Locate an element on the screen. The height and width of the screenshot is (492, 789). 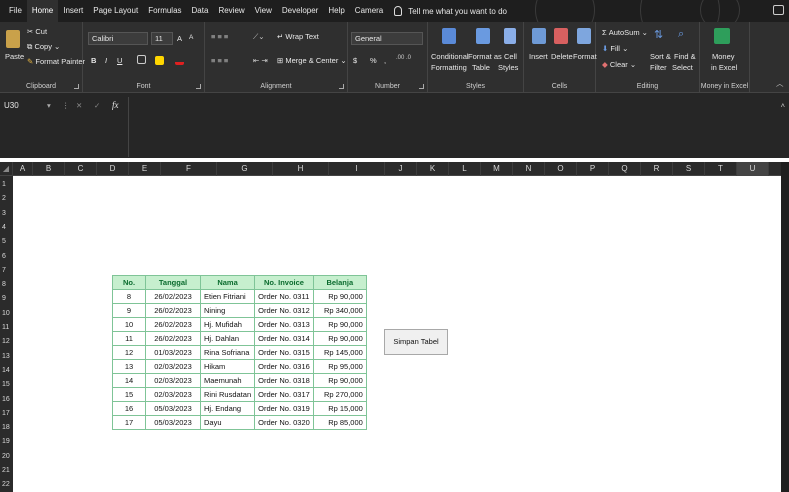
font-name-dropdown: Calibri is located at coordinates (118, 38).